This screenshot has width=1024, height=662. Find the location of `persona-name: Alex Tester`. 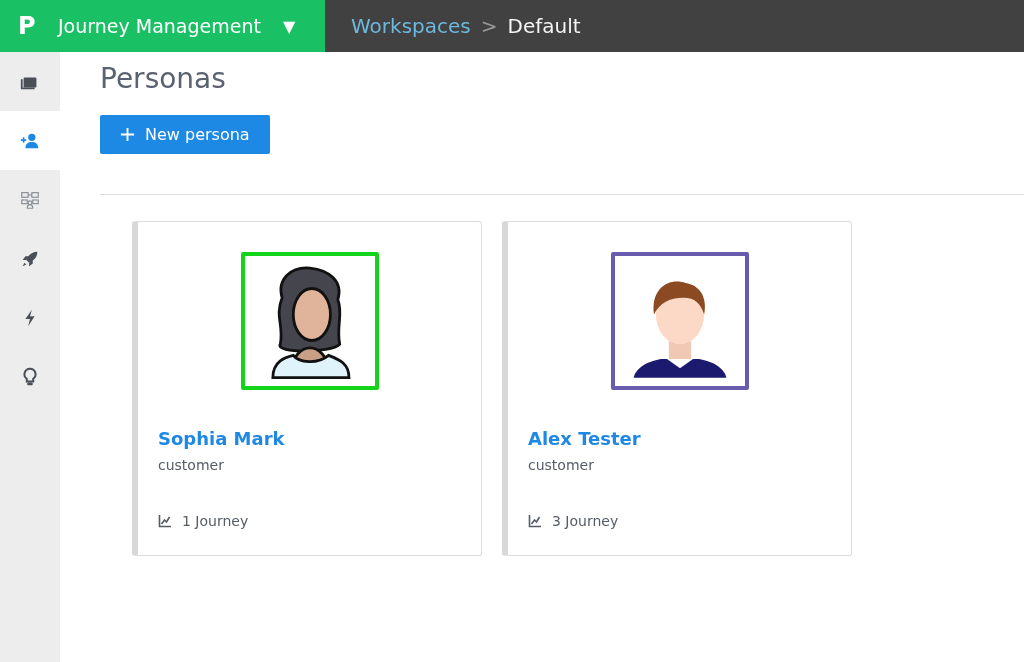

persona-name: Alex Tester is located at coordinates (689, 438).